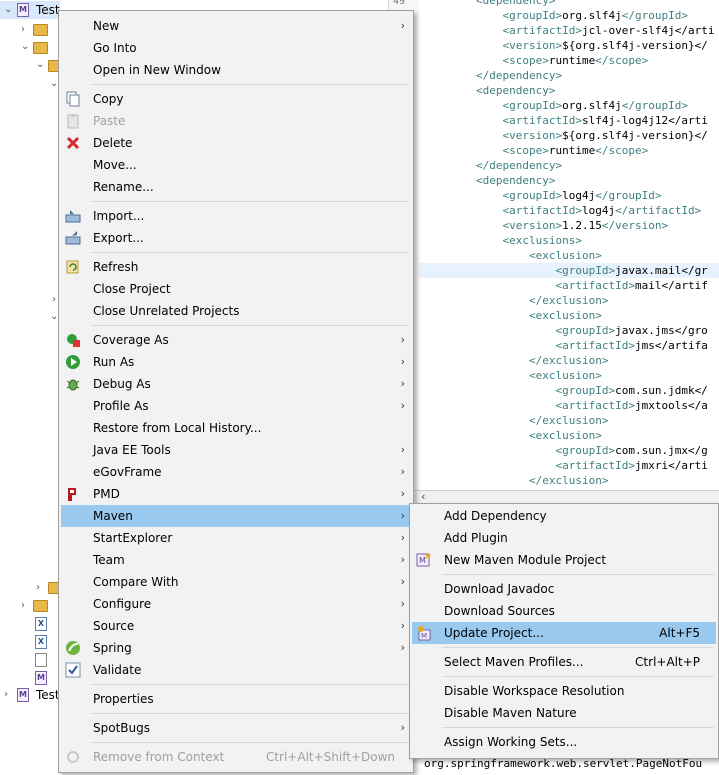  Describe the element at coordinates (41, 678) in the screenshot. I see `pom-file-icon: M` at that location.